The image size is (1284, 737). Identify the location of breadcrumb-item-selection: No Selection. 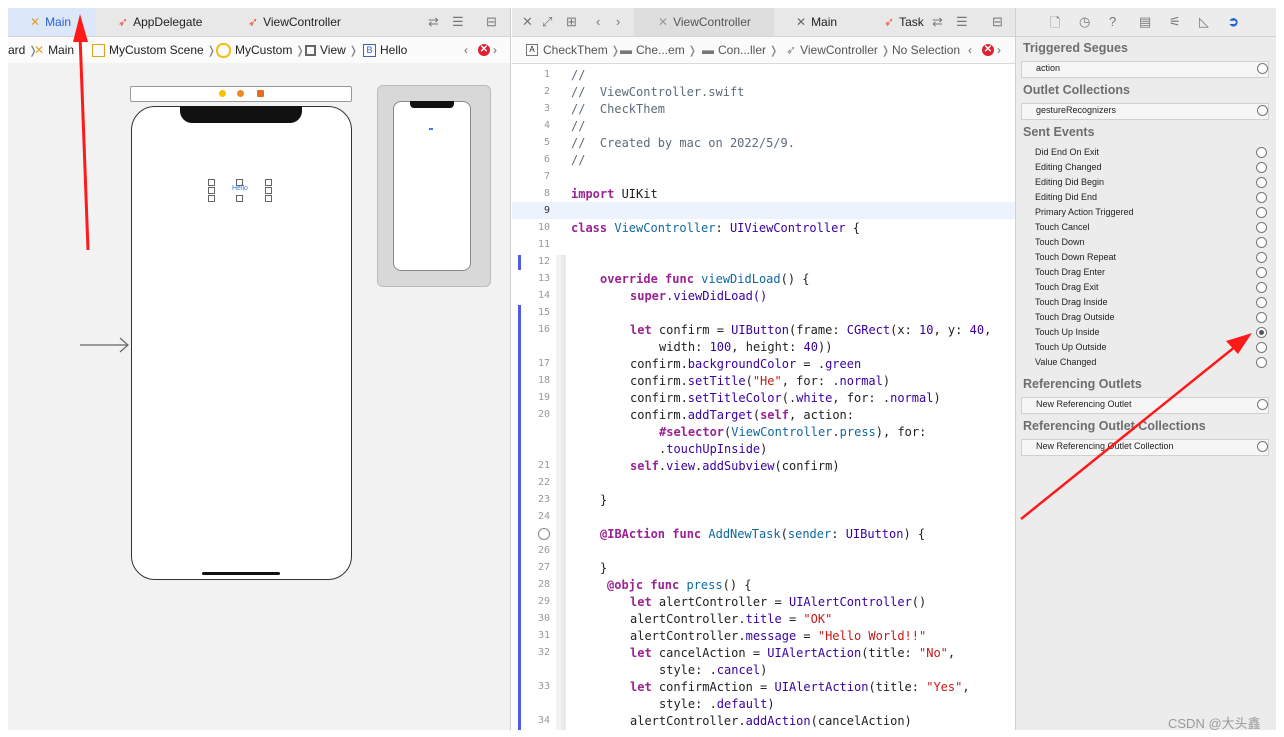
(926, 50).